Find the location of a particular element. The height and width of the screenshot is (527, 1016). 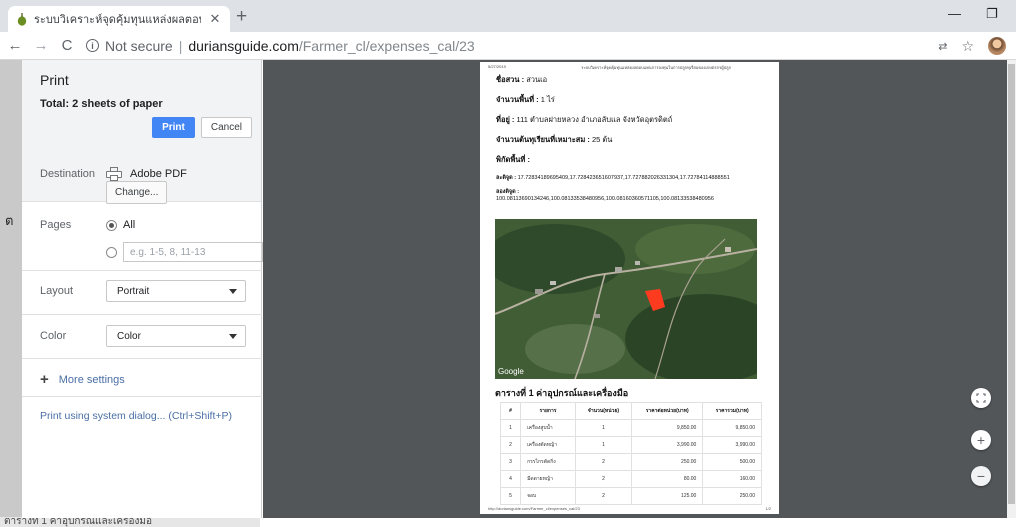

layout-row: Layout is located at coordinates (73, 291).